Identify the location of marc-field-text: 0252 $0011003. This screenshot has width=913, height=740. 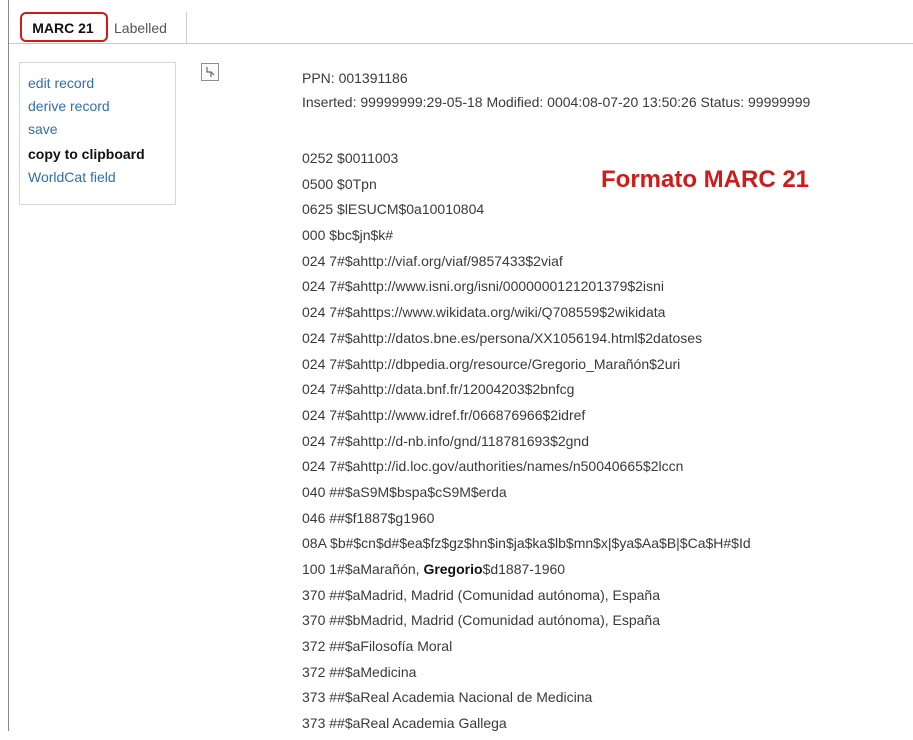
(350, 158).